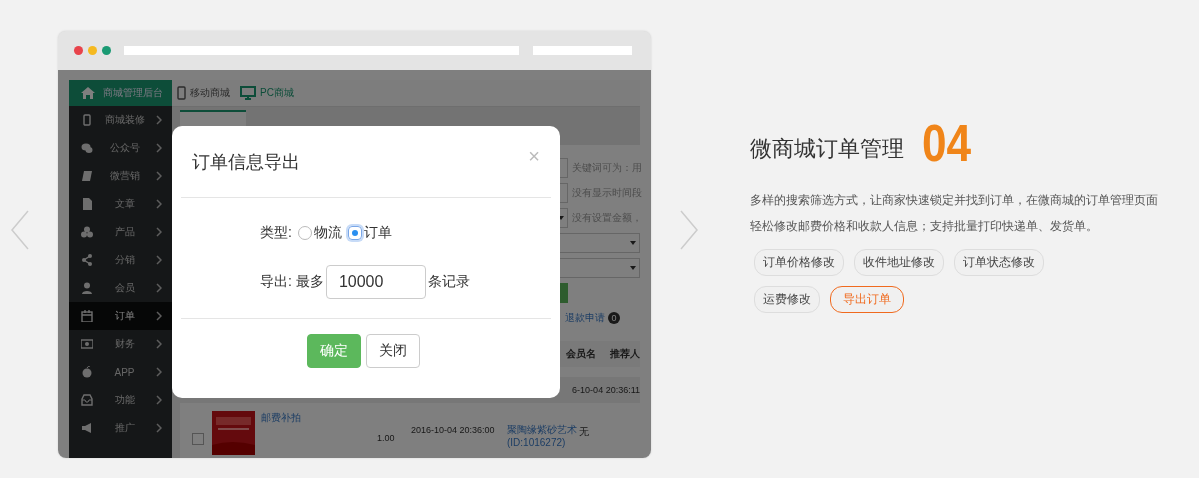 The width and height of the screenshot is (1199, 478). I want to click on close-button: ×, so click(534, 156).